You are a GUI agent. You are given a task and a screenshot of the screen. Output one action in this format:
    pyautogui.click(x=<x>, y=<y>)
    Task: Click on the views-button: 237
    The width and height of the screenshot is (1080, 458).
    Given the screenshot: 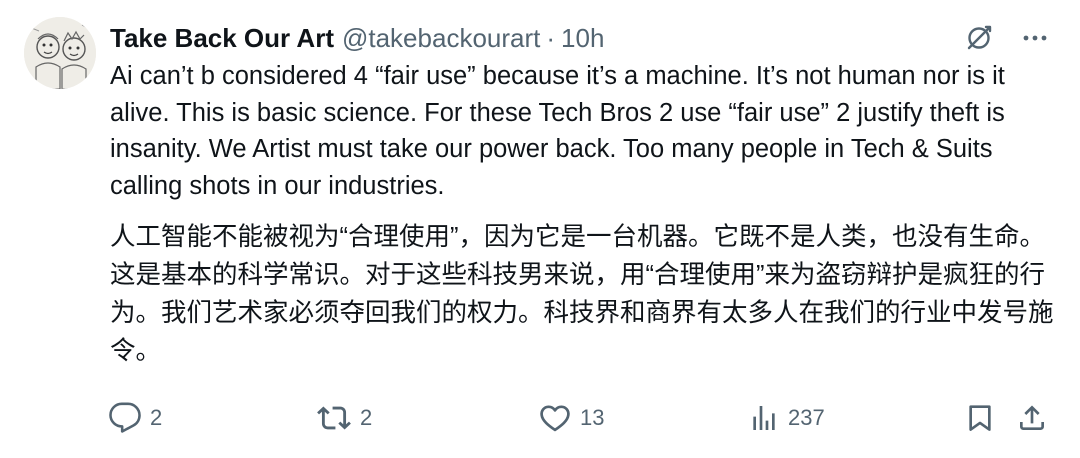 What is the action you would take?
    pyautogui.click(x=786, y=418)
    